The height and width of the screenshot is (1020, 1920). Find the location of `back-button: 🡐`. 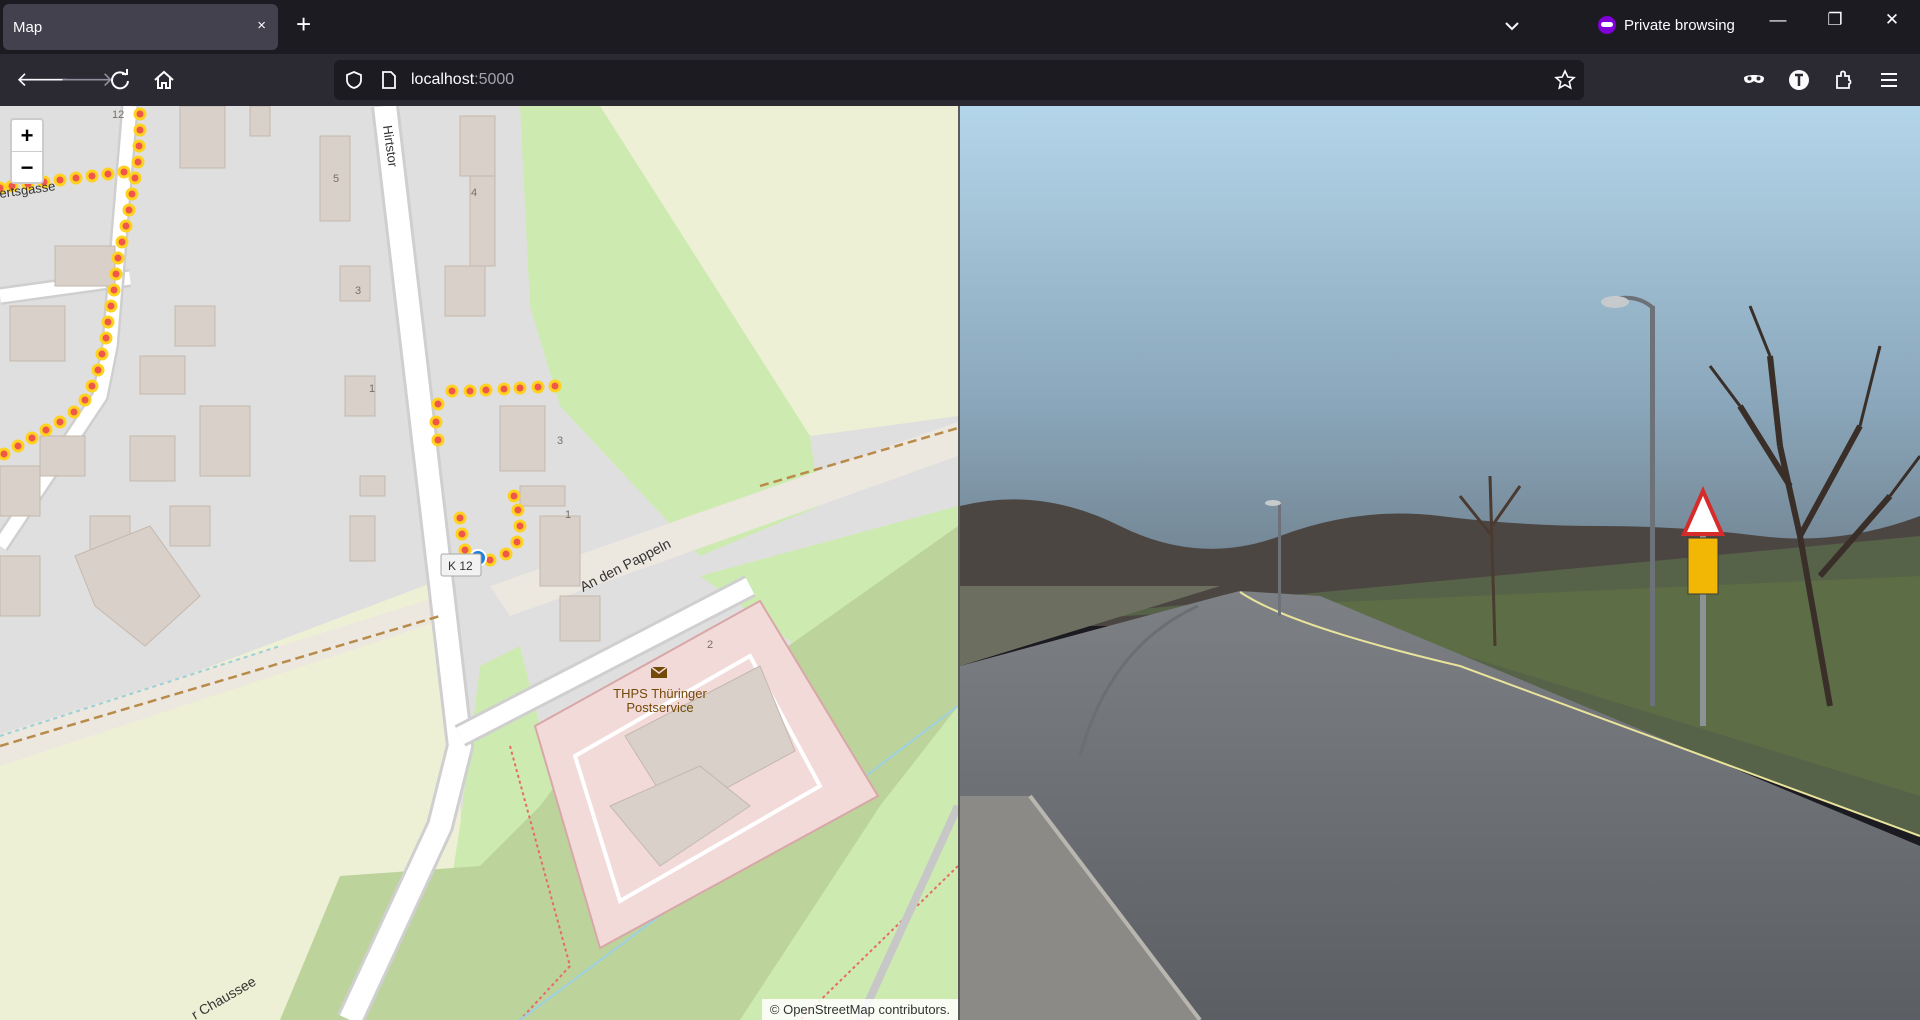

back-button: 🡐 is located at coordinates (43, 80).